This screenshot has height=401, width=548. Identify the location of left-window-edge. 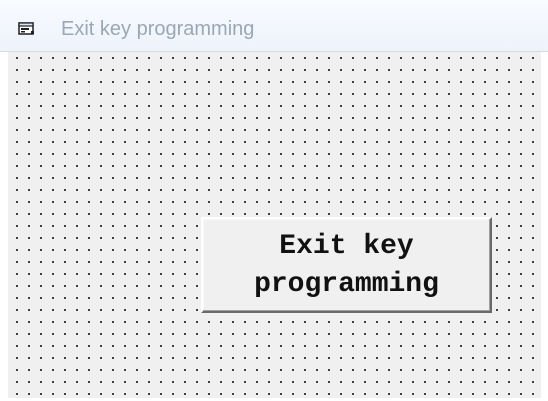
(4, 226).